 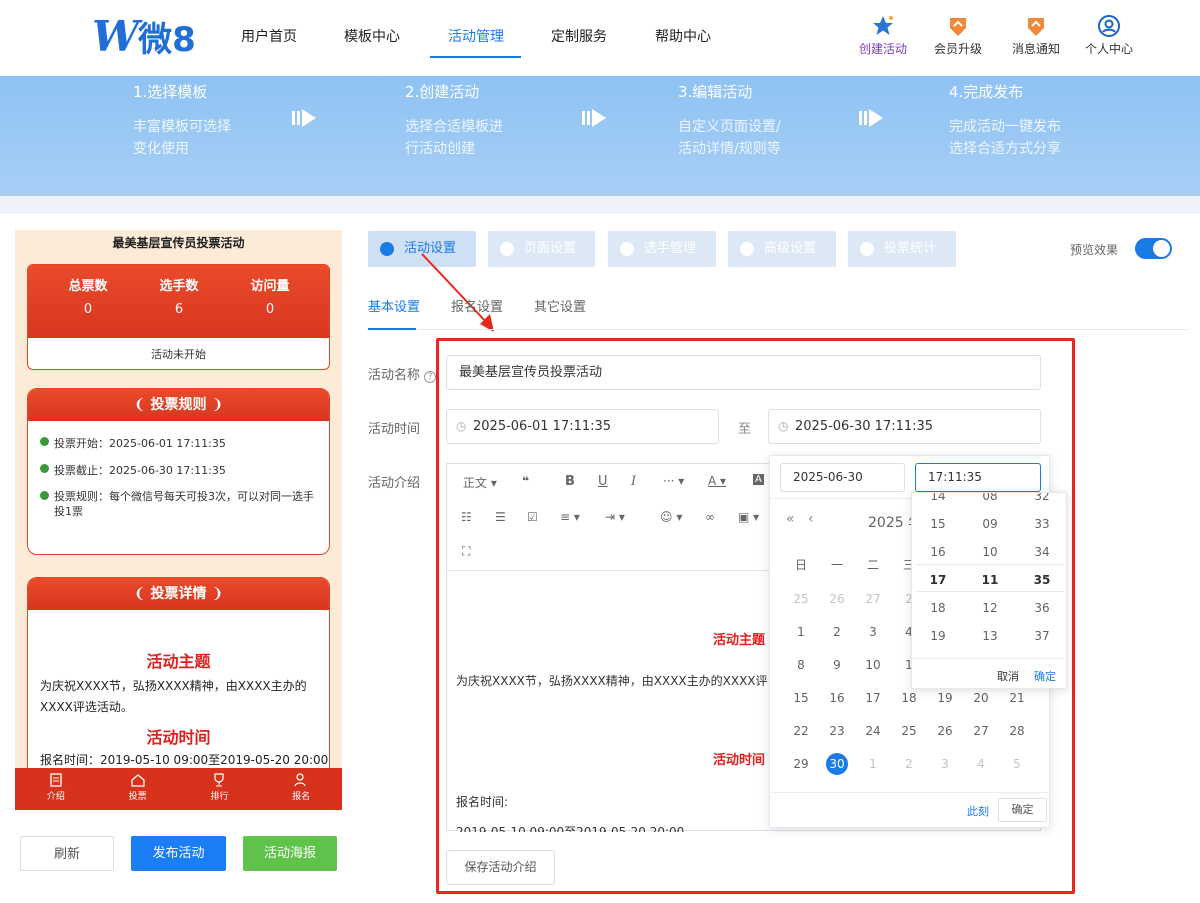 I want to click on member-upgrade-button: 会员升级, so click(x=958, y=35).